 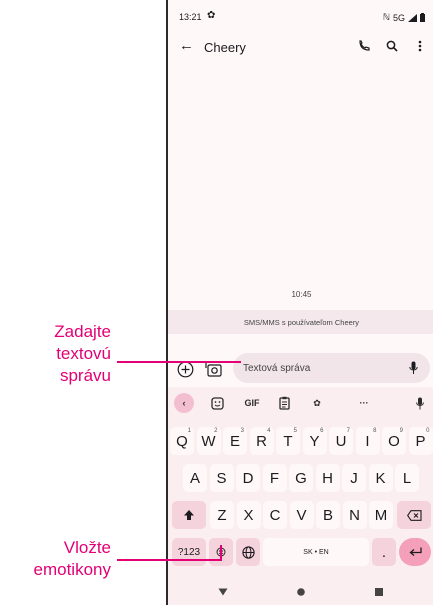 What do you see at coordinates (386, 17) in the screenshot?
I see `nfc-icon: ℕ` at bounding box center [386, 17].